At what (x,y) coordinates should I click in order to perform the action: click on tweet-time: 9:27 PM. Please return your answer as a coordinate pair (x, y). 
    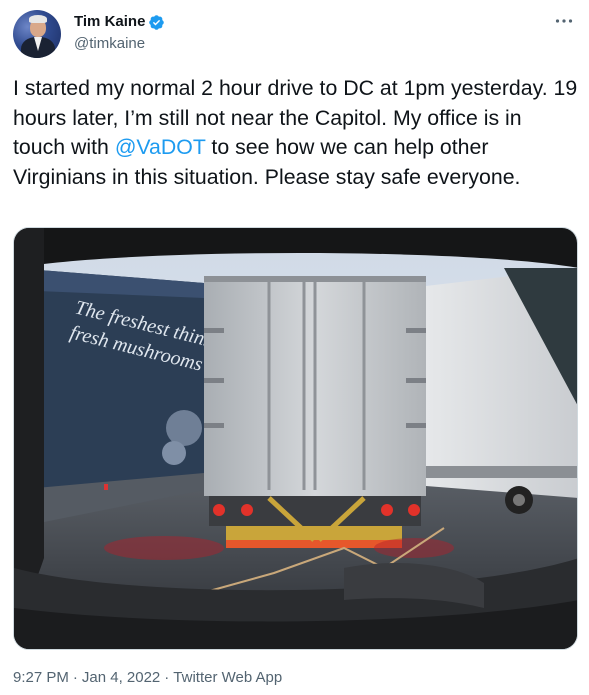
    Looking at the image, I should click on (41, 677).